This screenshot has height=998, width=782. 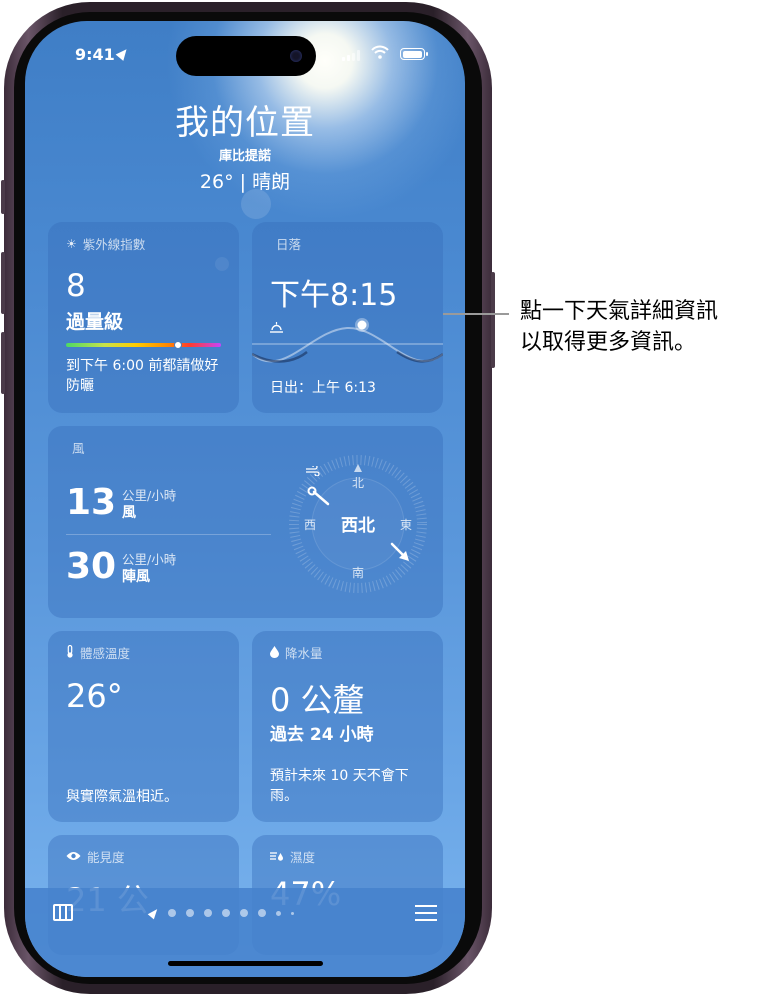 I want to click on sunset-card: 日落 下午8:15 日出：上午 6:13, so click(x=347, y=317).